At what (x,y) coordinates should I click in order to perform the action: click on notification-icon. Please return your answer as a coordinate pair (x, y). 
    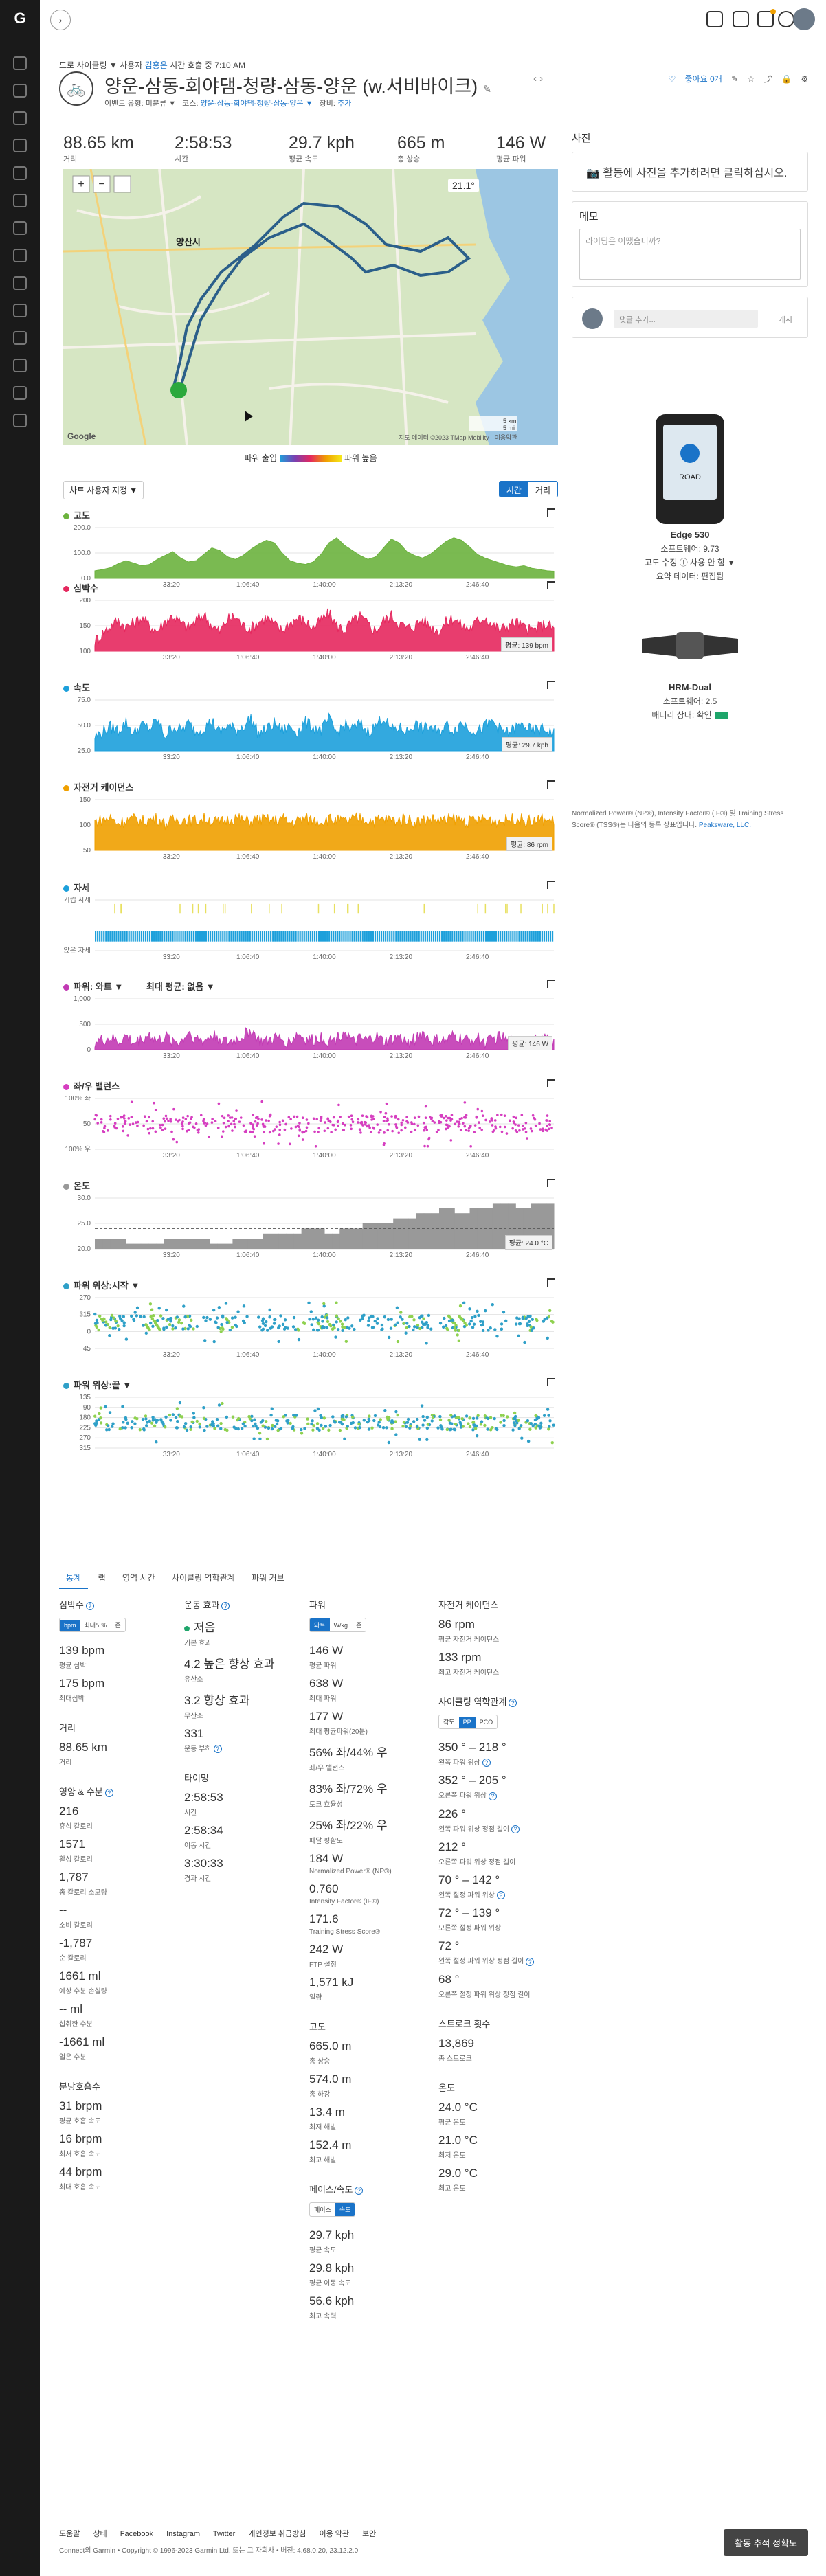
    Looking at the image, I should click on (767, 18).